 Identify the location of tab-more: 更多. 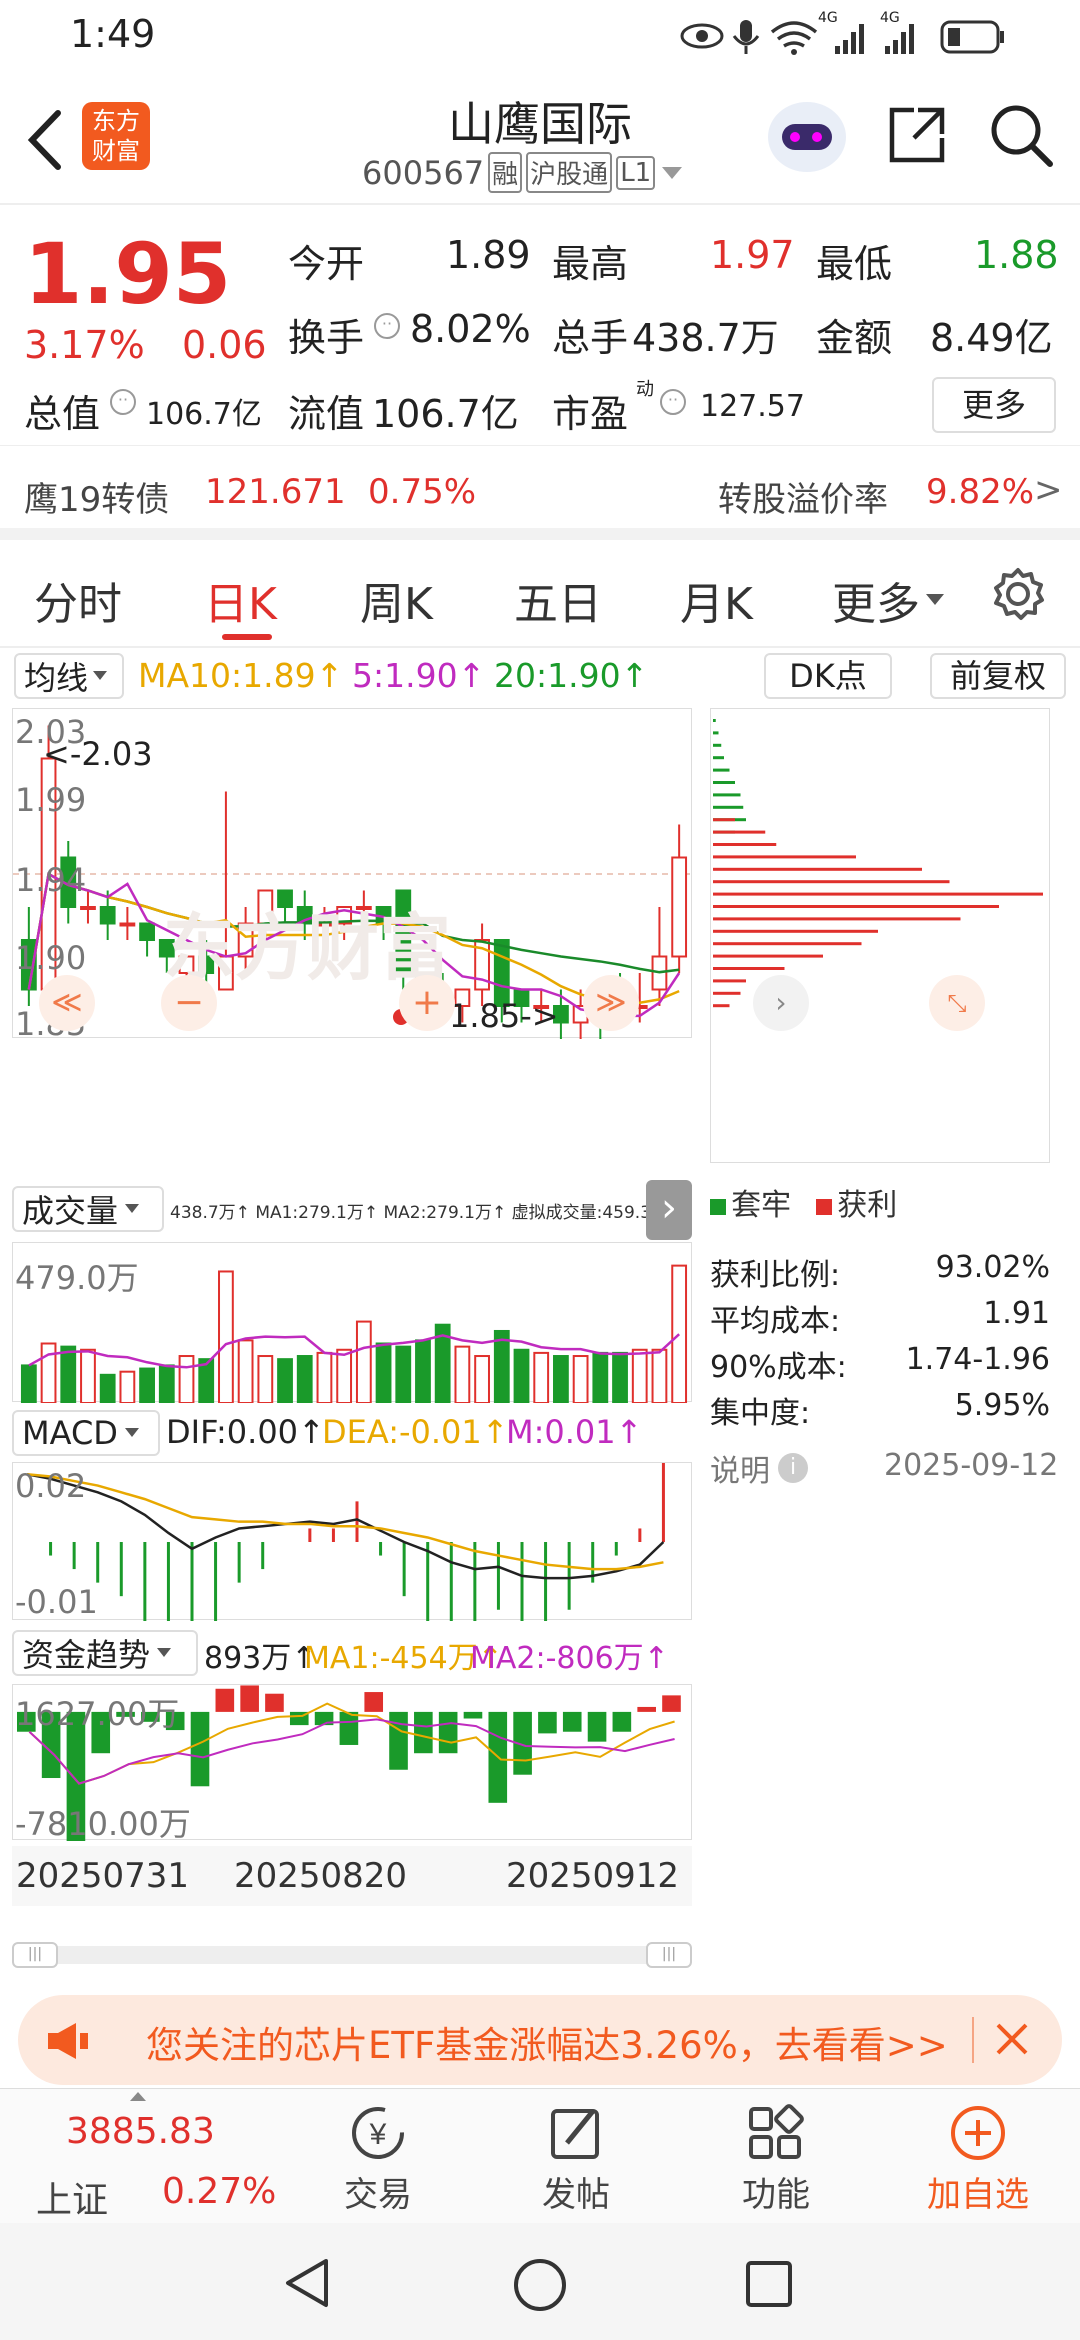
(876, 600).